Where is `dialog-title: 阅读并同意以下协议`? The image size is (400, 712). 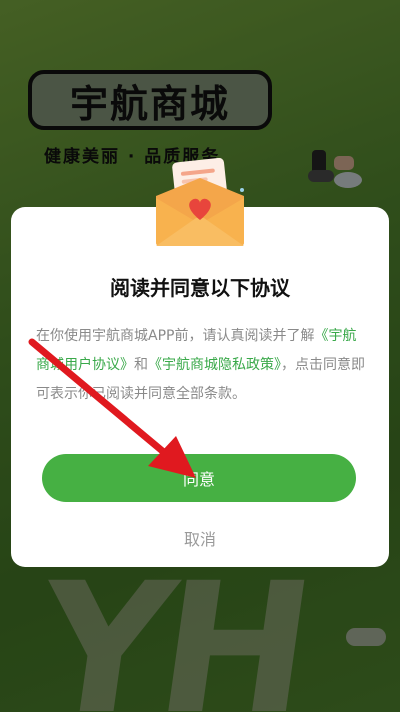
dialog-title: 阅读并同意以下协议 is located at coordinates (200, 288).